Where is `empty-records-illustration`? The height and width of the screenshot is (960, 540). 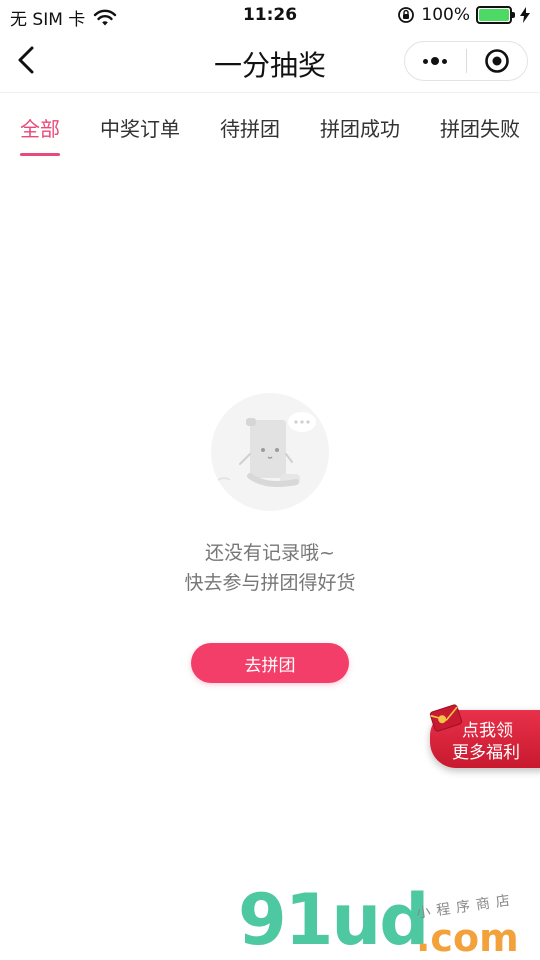 empty-records-illustration is located at coordinates (270, 452).